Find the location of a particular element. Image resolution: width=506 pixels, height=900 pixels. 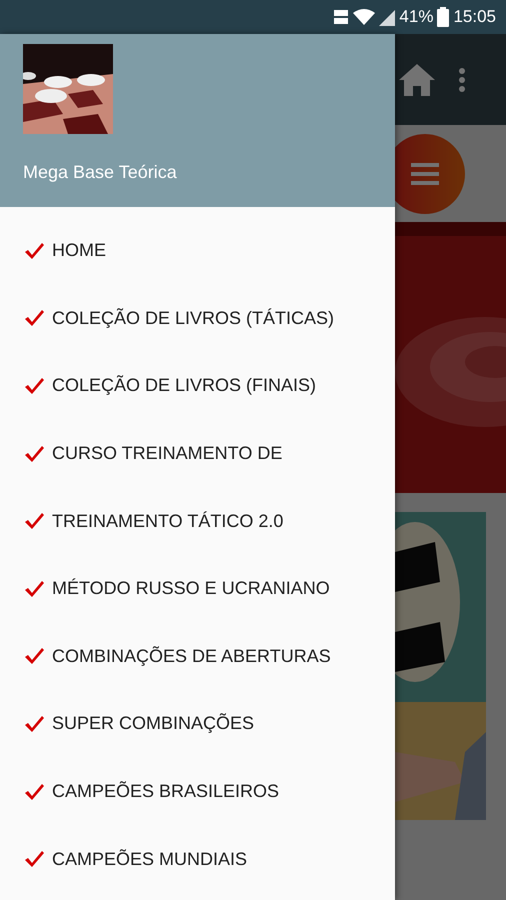

menu-item: HOME is located at coordinates (197, 251).